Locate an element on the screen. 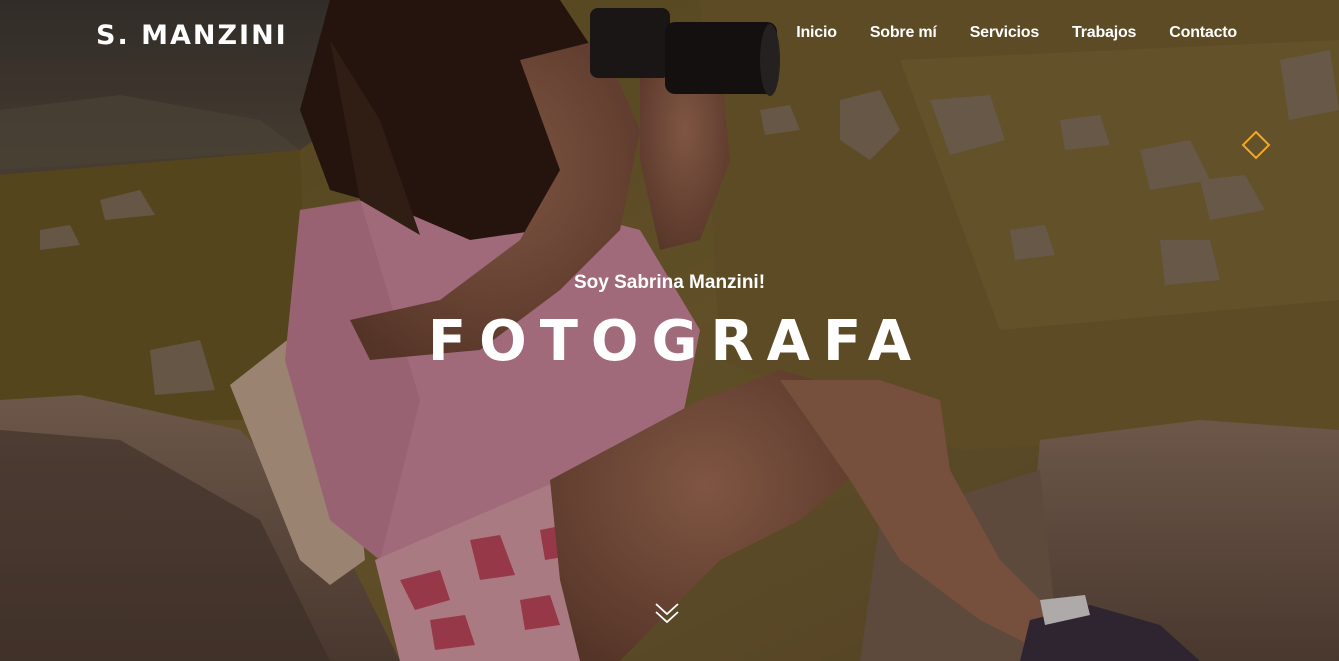  nav-link-contacto: Contacto is located at coordinates (1203, 32).